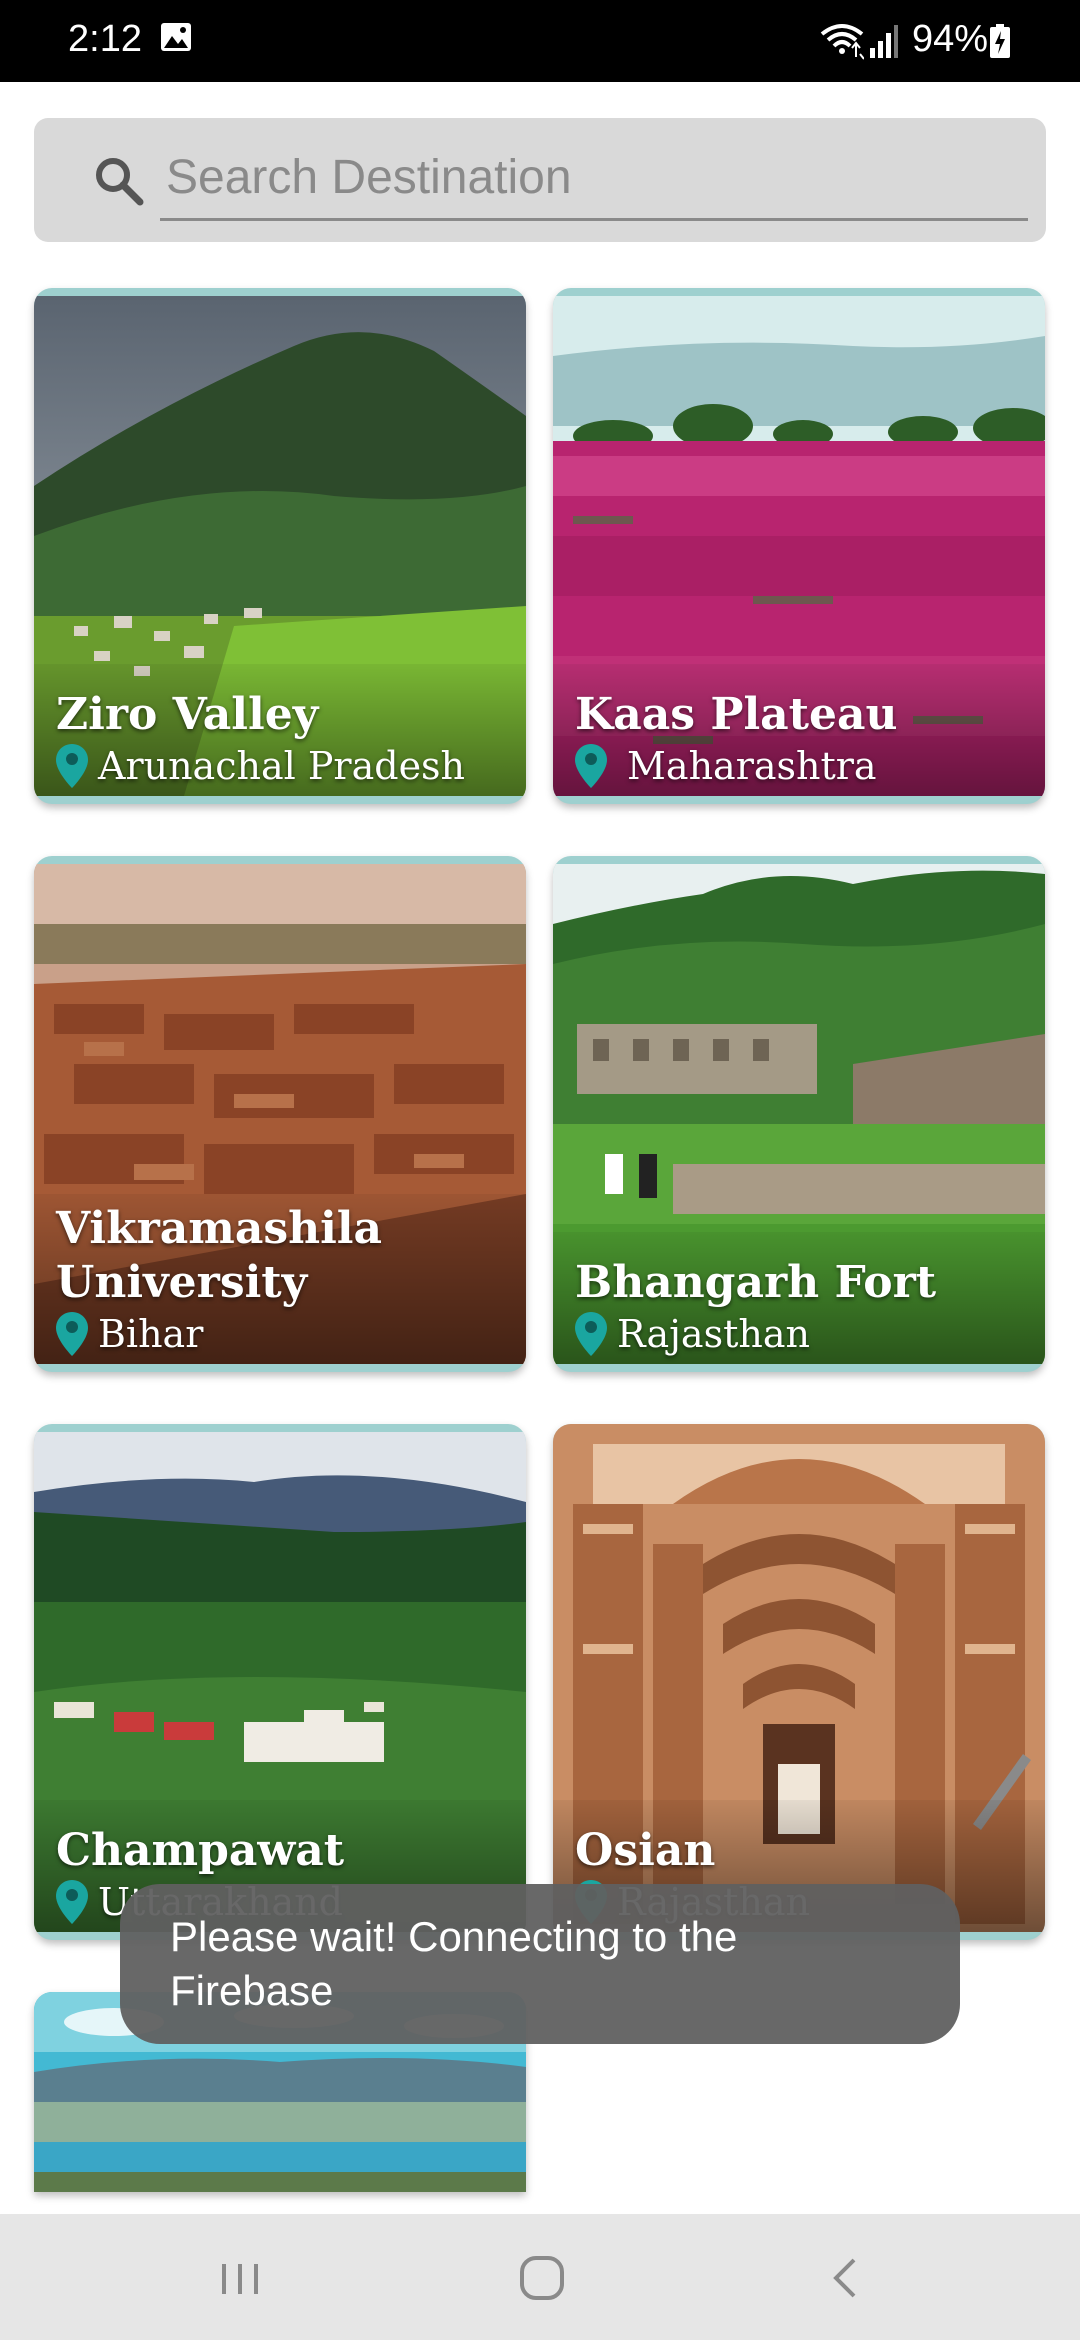 Image resolution: width=1080 pixels, height=2340 pixels. What do you see at coordinates (594, 219) in the screenshot?
I see `search-underline` at bounding box center [594, 219].